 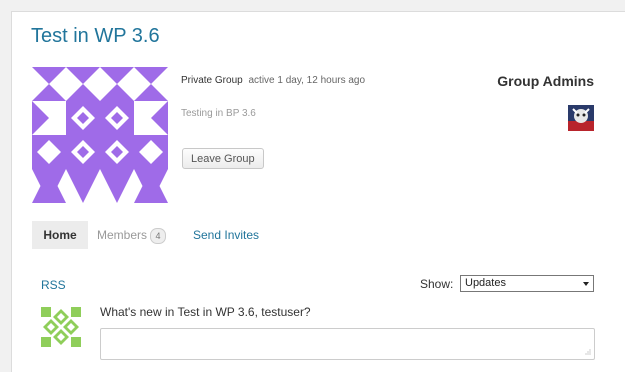 What do you see at coordinates (223, 158) in the screenshot?
I see `leave-group-button: Leave Group` at bounding box center [223, 158].